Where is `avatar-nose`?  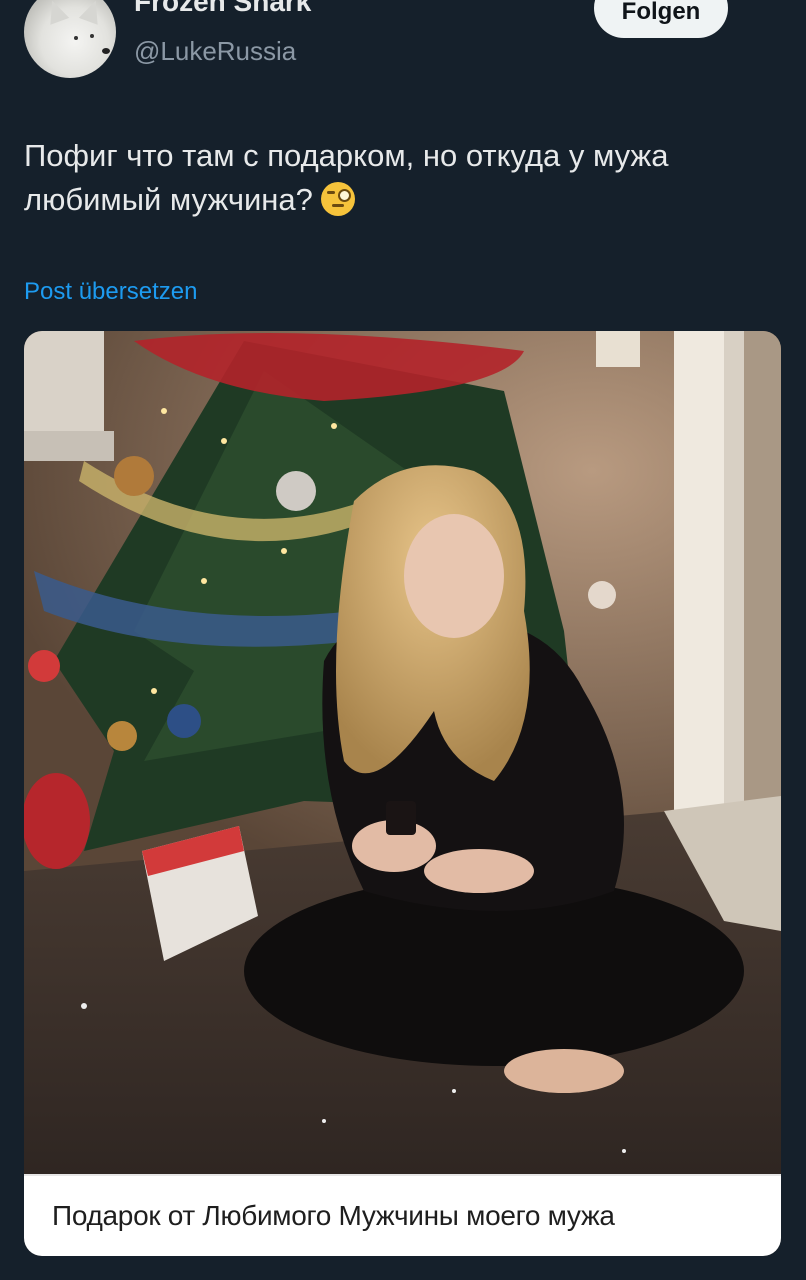
avatar-nose is located at coordinates (106, 51).